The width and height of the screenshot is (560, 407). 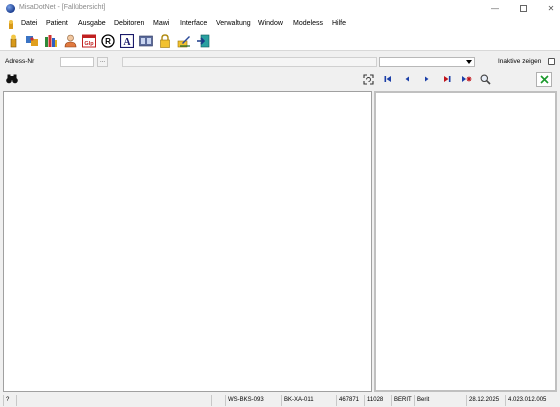 What do you see at coordinates (280, 8) in the screenshot?
I see `title-bar: MisaDotNet - [Fallübersicht] — ✕` at bounding box center [280, 8].